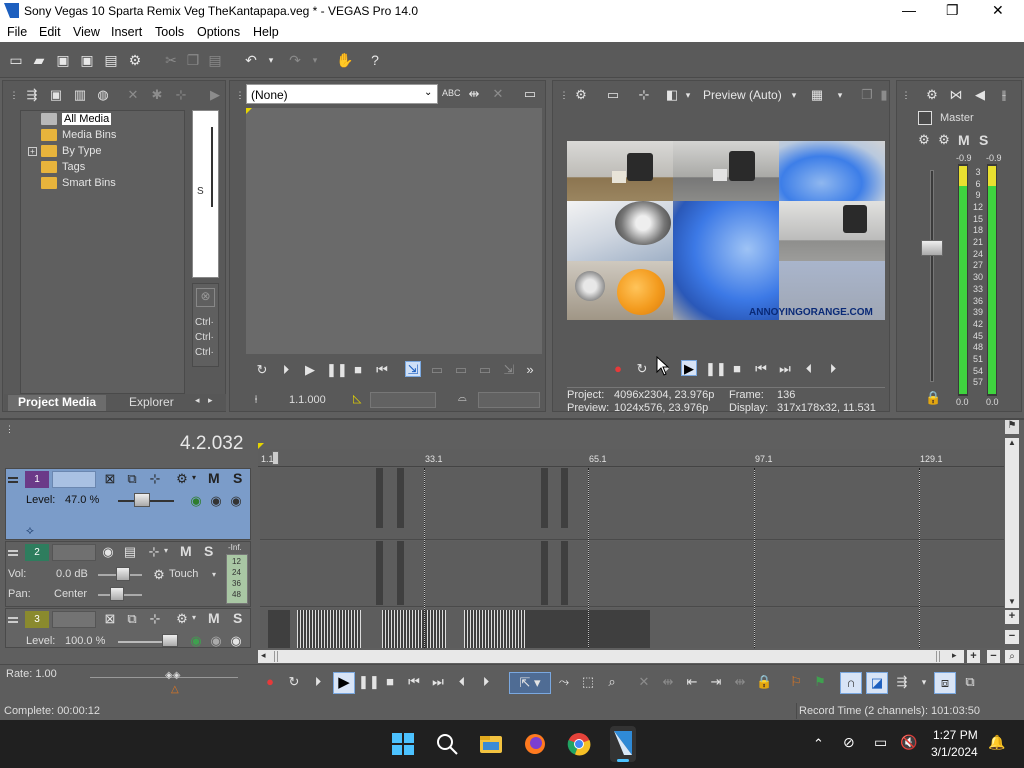 The image size is (1024, 768). Describe the element at coordinates (672, 95) in the screenshot. I see `video-fx-icon: ◧` at that location.